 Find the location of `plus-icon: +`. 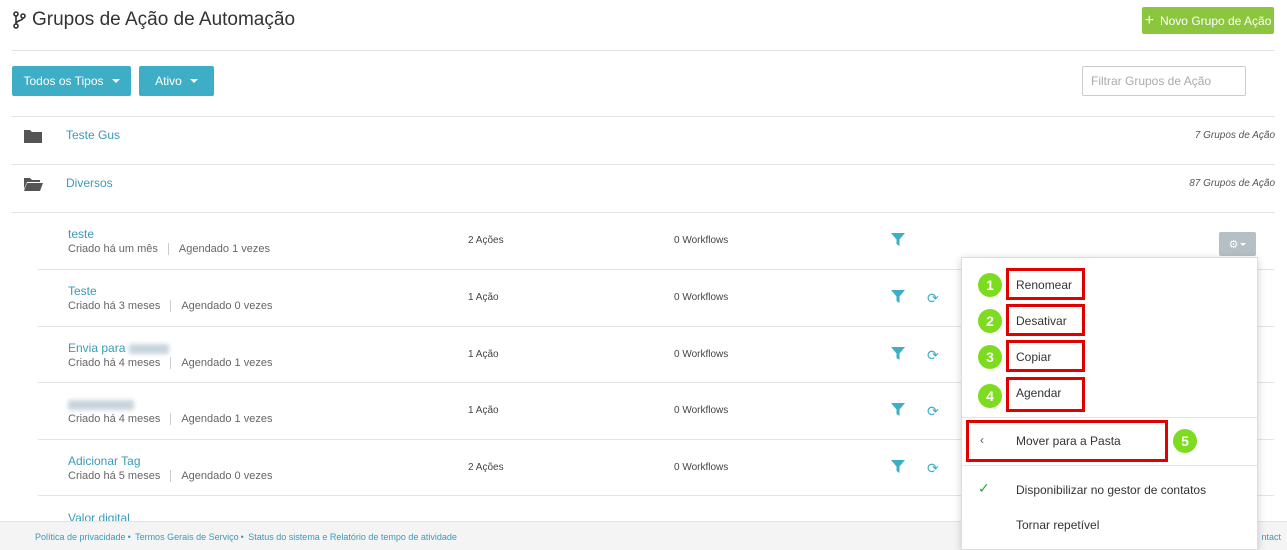

plus-icon: + is located at coordinates (1149, 20).